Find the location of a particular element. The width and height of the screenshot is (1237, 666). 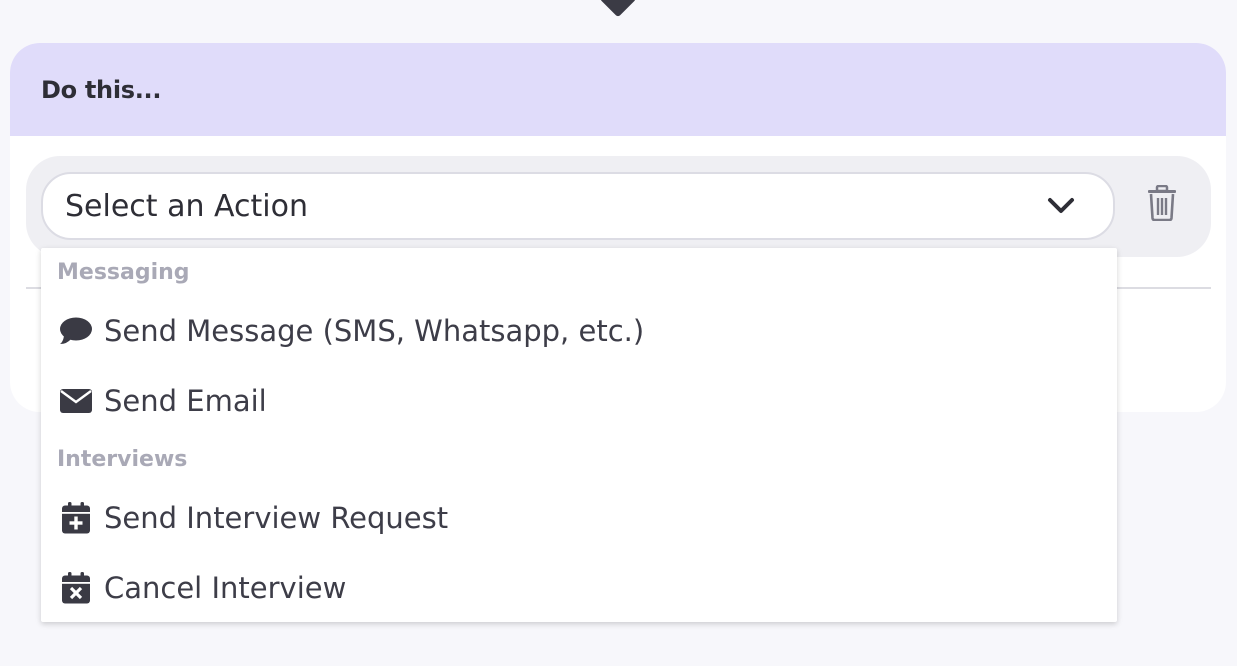

chevron-down-icon is located at coordinates (1061, 205).